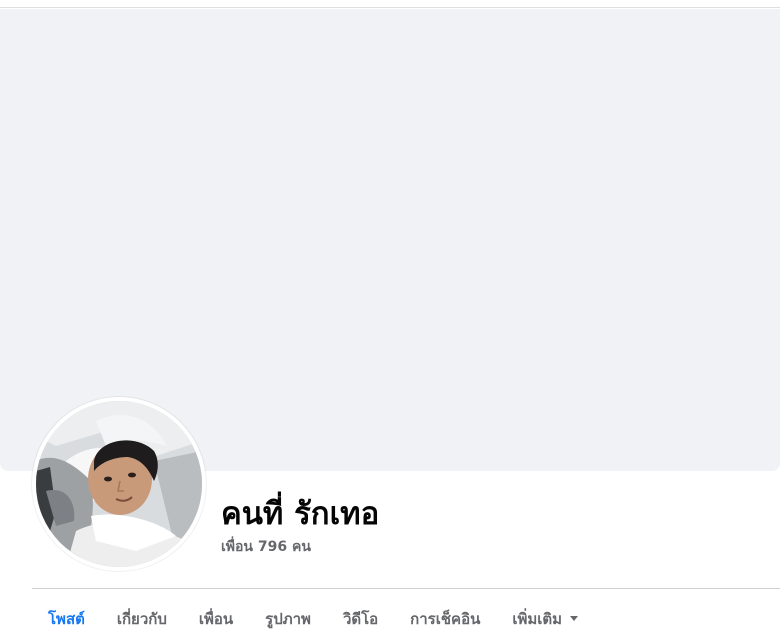 This screenshot has width=780, height=641. I want to click on tab-photos-label: รูปภาพ, so click(288, 618).